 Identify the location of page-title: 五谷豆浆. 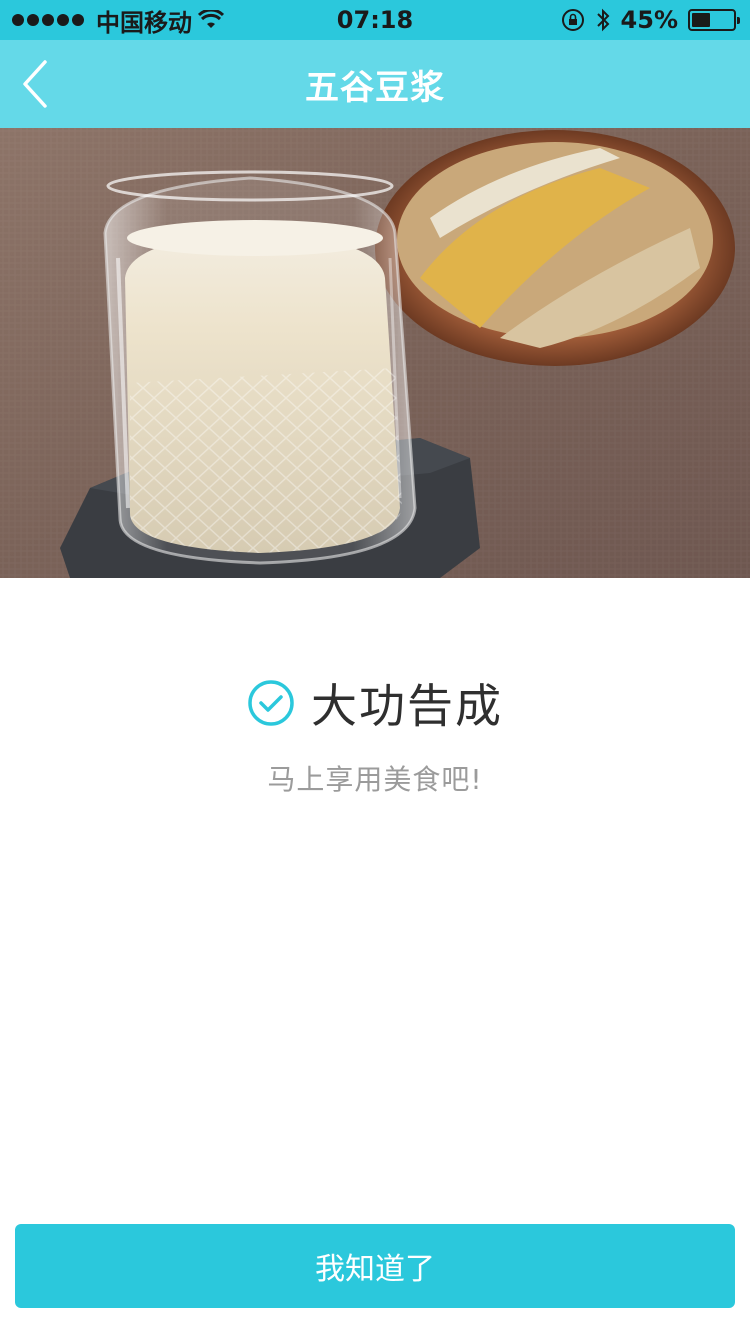
(375, 87).